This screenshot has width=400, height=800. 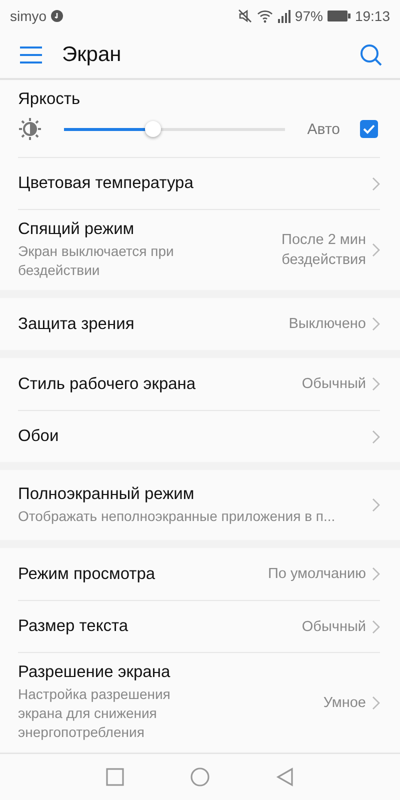 What do you see at coordinates (107, 494) in the screenshot?
I see `row-title: Полноэкранный режим` at bounding box center [107, 494].